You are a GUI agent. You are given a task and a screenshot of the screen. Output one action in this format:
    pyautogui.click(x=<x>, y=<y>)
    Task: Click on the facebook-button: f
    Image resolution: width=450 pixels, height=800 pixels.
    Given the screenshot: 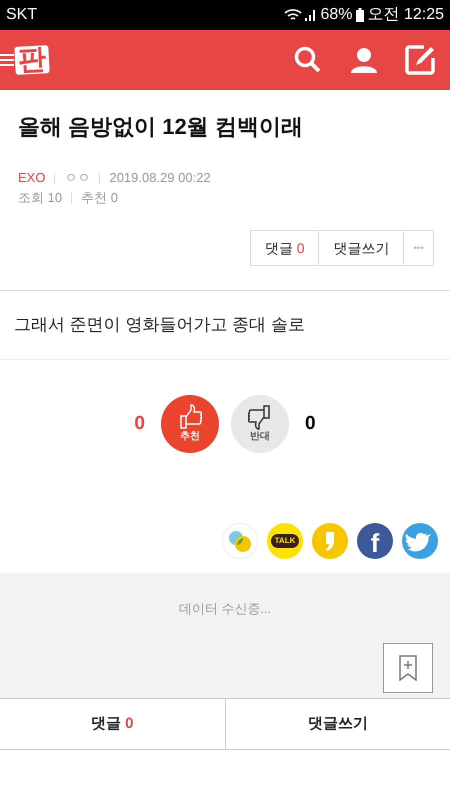 What is the action you would take?
    pyautogui.click(x=375, y=541)
    